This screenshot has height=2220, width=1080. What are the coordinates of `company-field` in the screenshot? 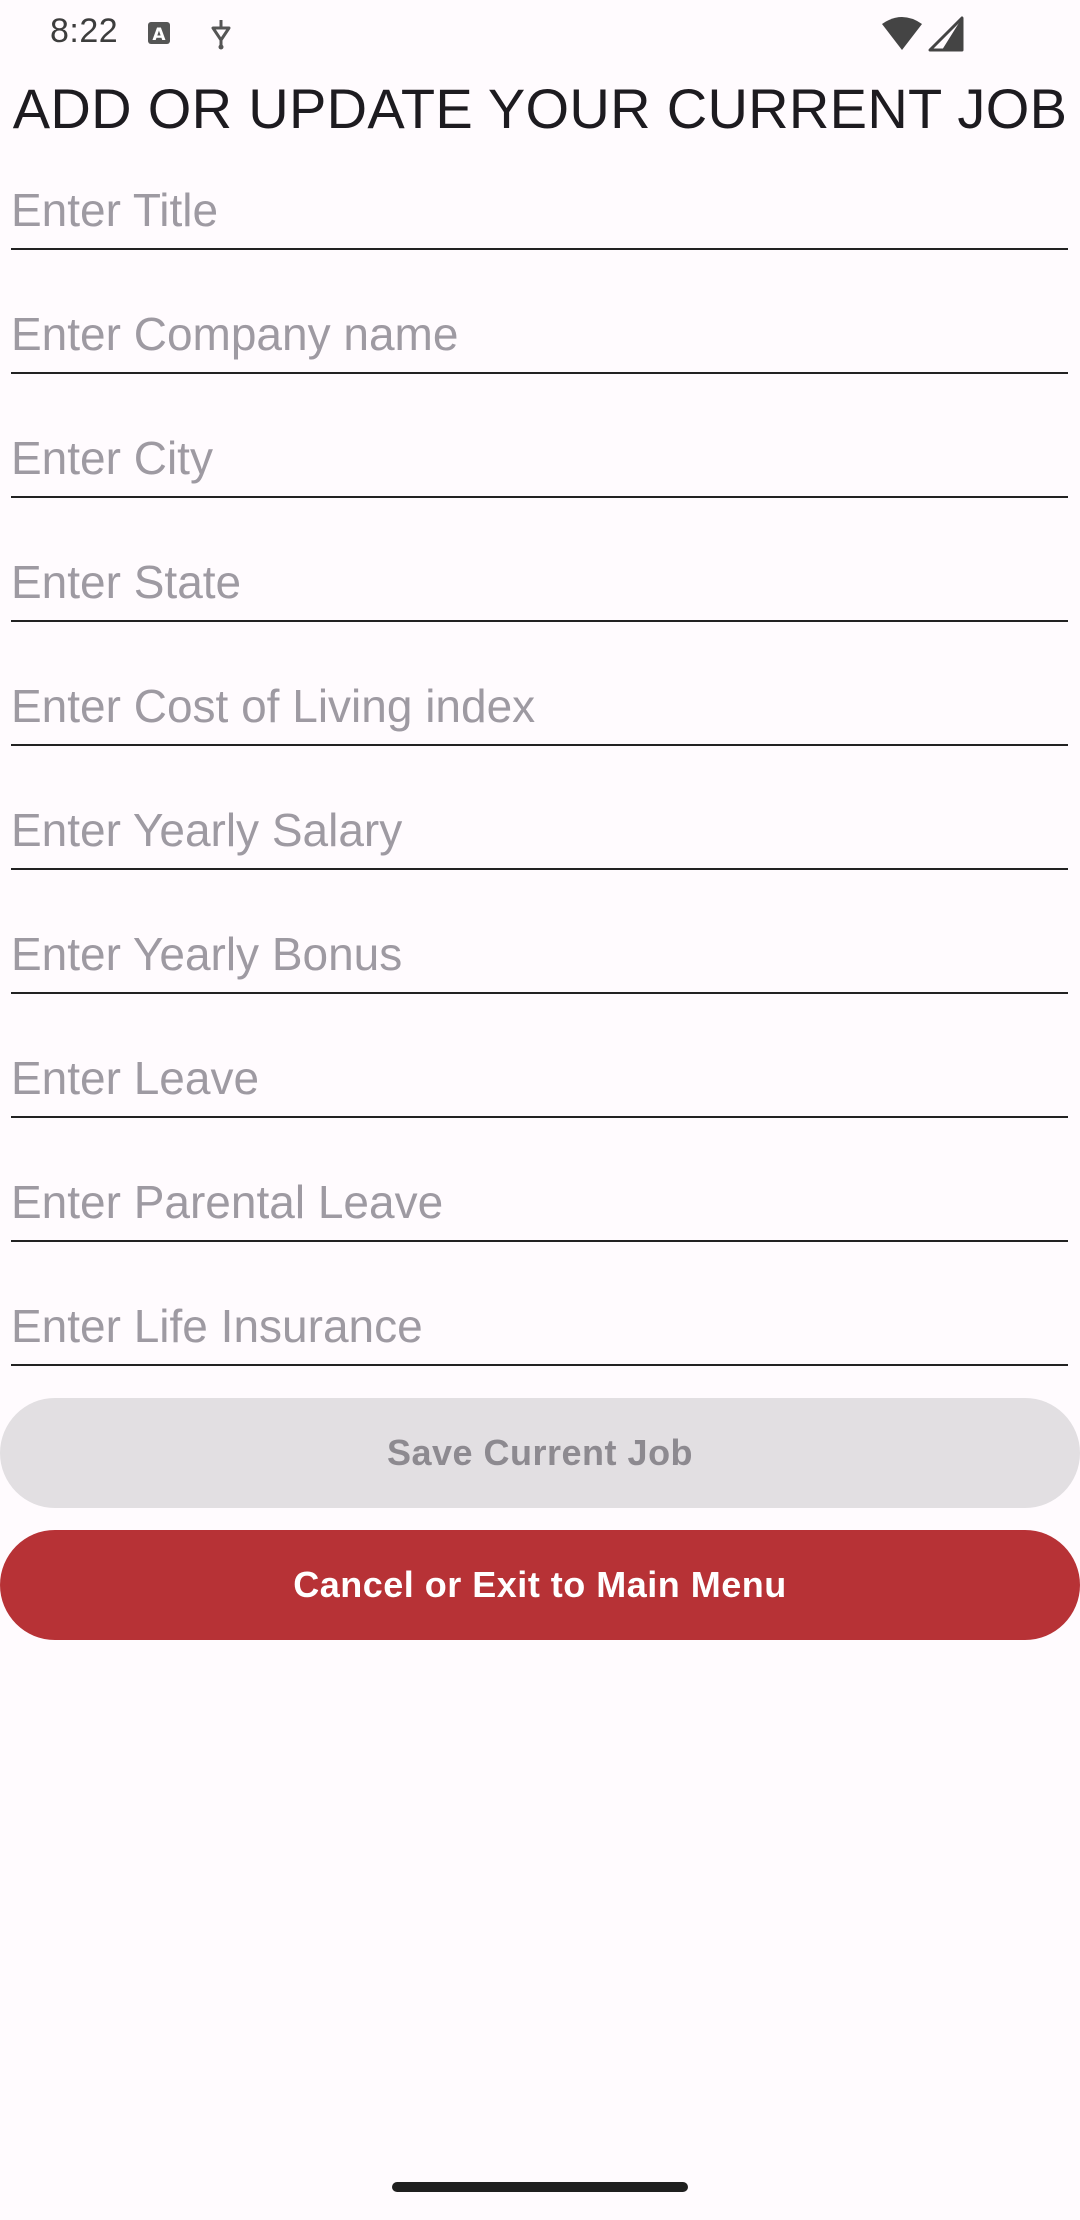 It's located at (539, 334).